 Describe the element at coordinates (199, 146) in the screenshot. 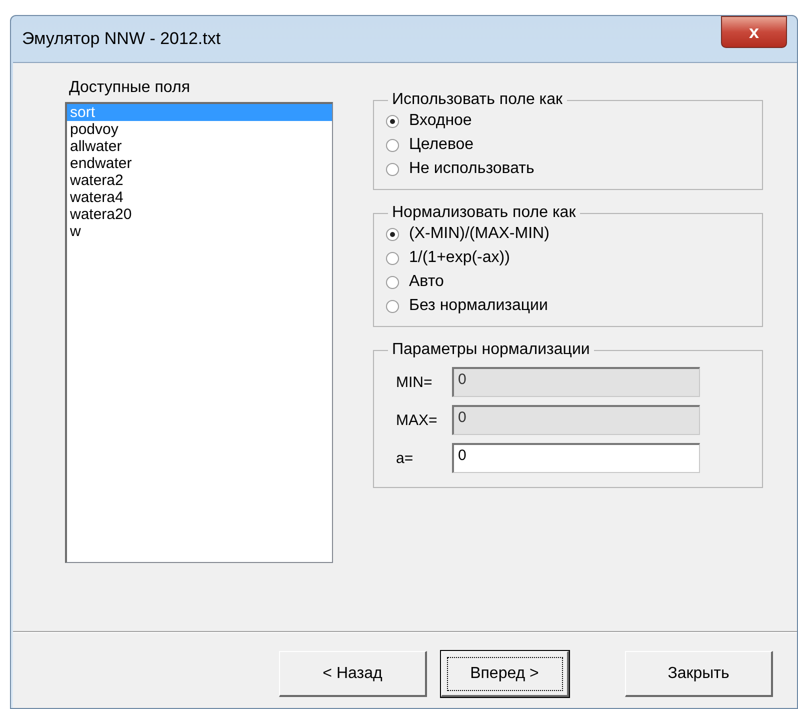

I see `list-item: allwater` at that location.